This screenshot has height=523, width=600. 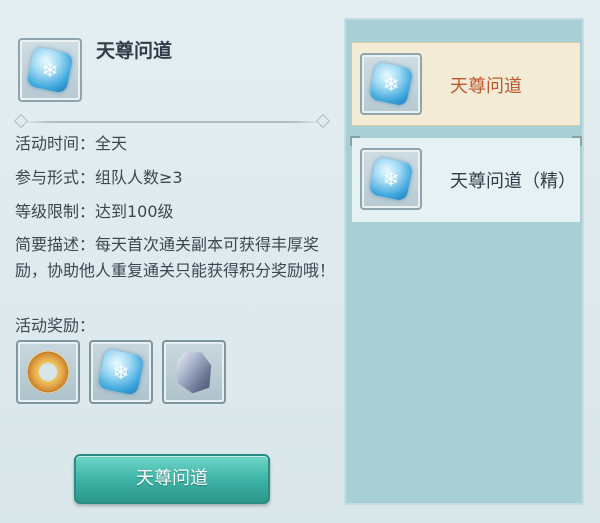 What do you see at coordinates (172, 479) in the screenshot?
I see `join-activity-button: 天尊问道` at bounding box center [172, 479].